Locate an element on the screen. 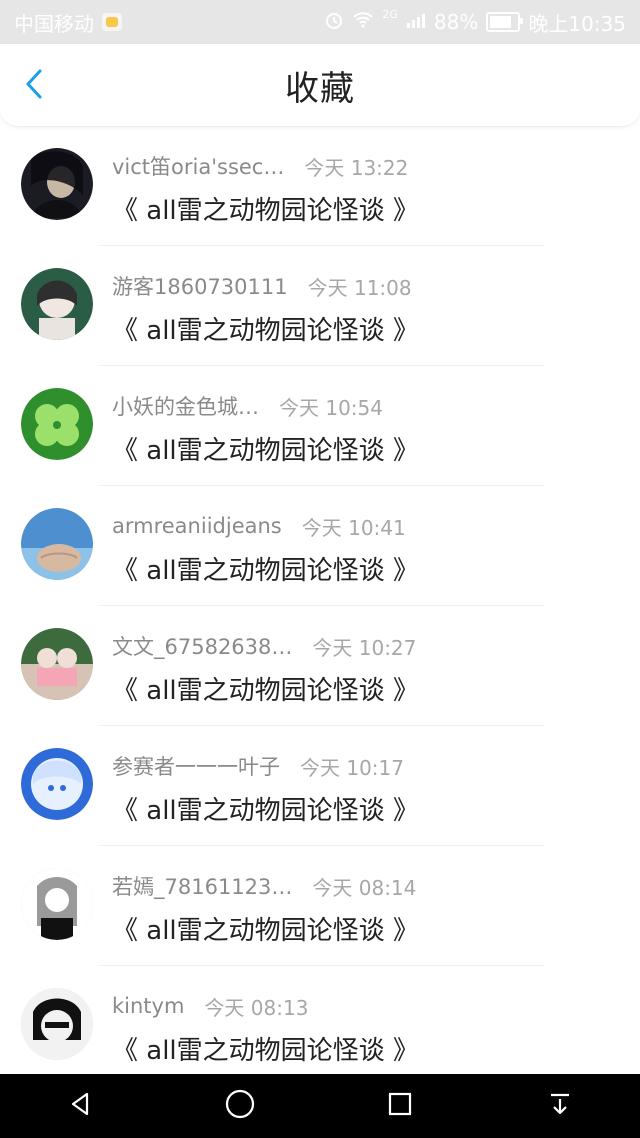 The image size is (640, 1138). item-meta: 游客1860730111 今天 11:08 is located at coordinates (262, 286).